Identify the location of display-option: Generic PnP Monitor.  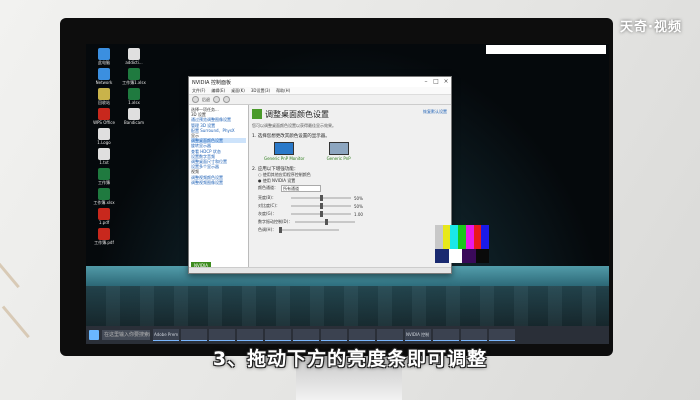
(284, 151).